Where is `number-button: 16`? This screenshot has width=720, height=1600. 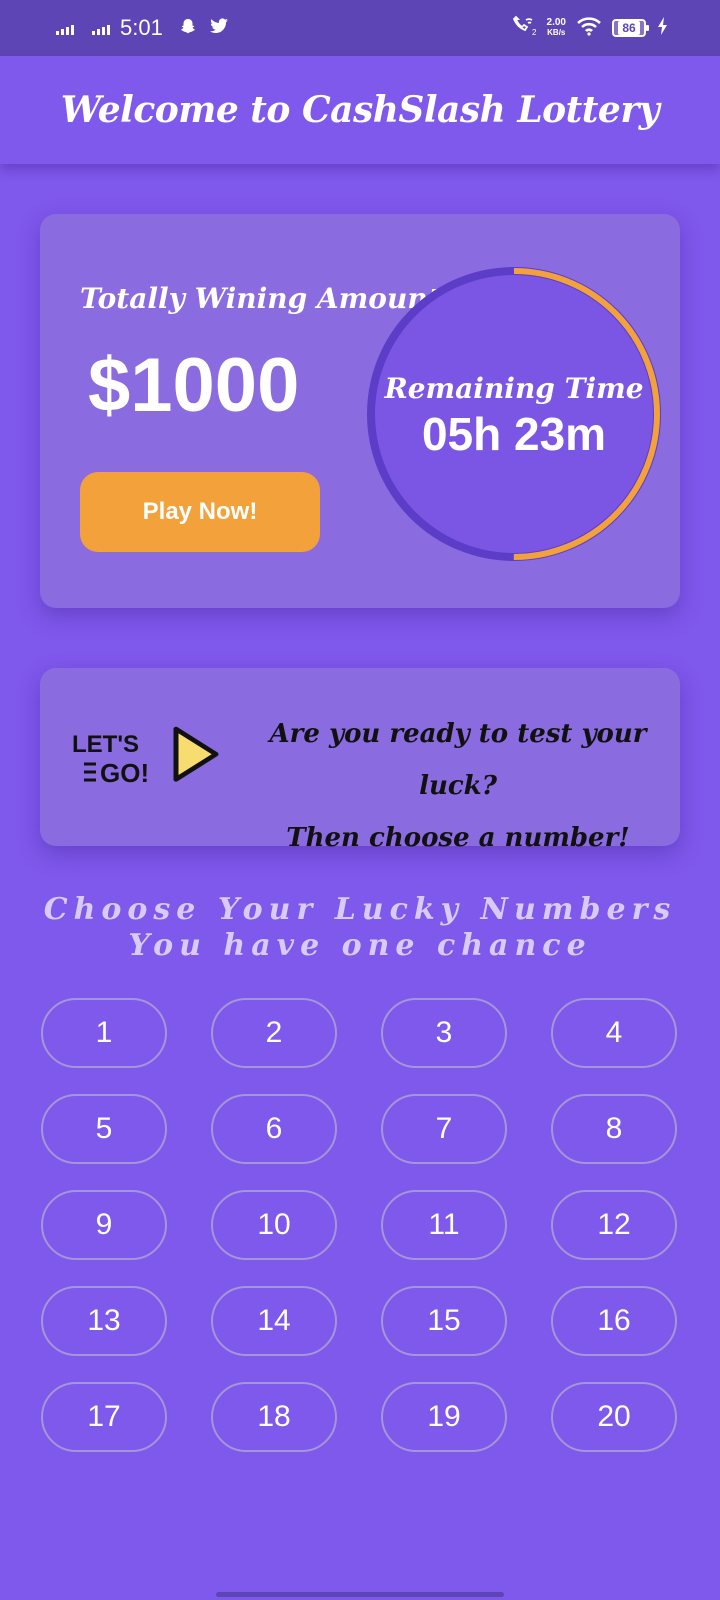
number-button: 16 is located at coordinates (614, 1321).